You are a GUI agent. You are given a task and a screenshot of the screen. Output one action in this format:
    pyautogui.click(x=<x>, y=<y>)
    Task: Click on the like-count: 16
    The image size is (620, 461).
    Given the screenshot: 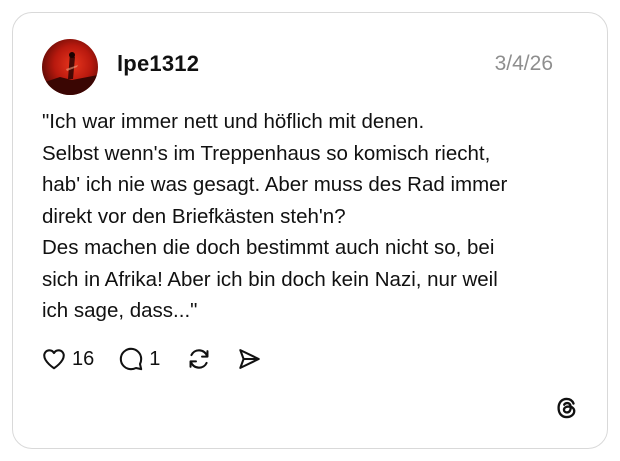 What is the action you would take?
    pyautogui.click(x=83, y=358)
    